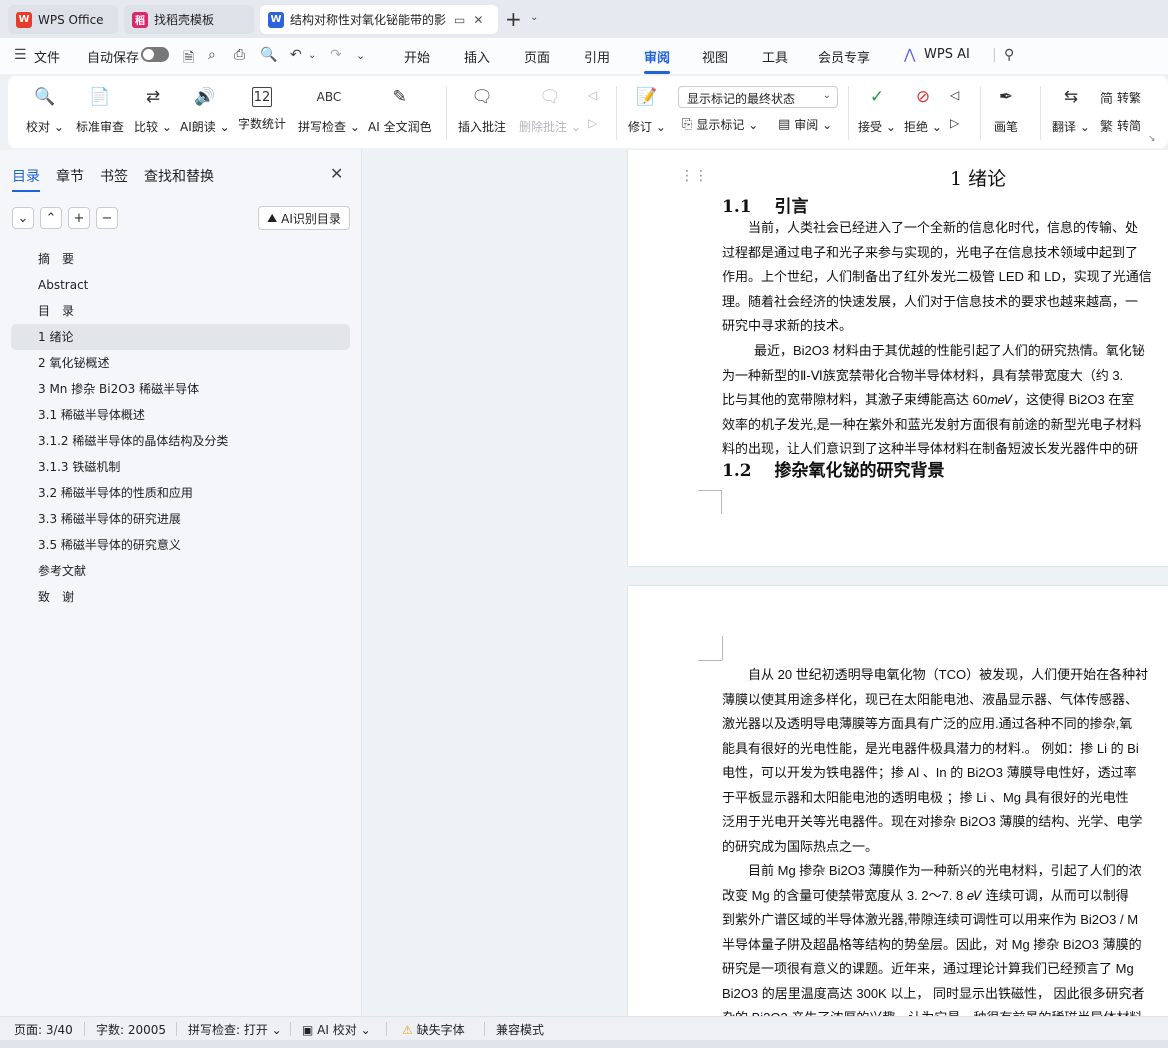 Image resolution: width=1168 pixels, height=1048 pixels. I want to click on tab-tools: 工具, so click(775, 56).